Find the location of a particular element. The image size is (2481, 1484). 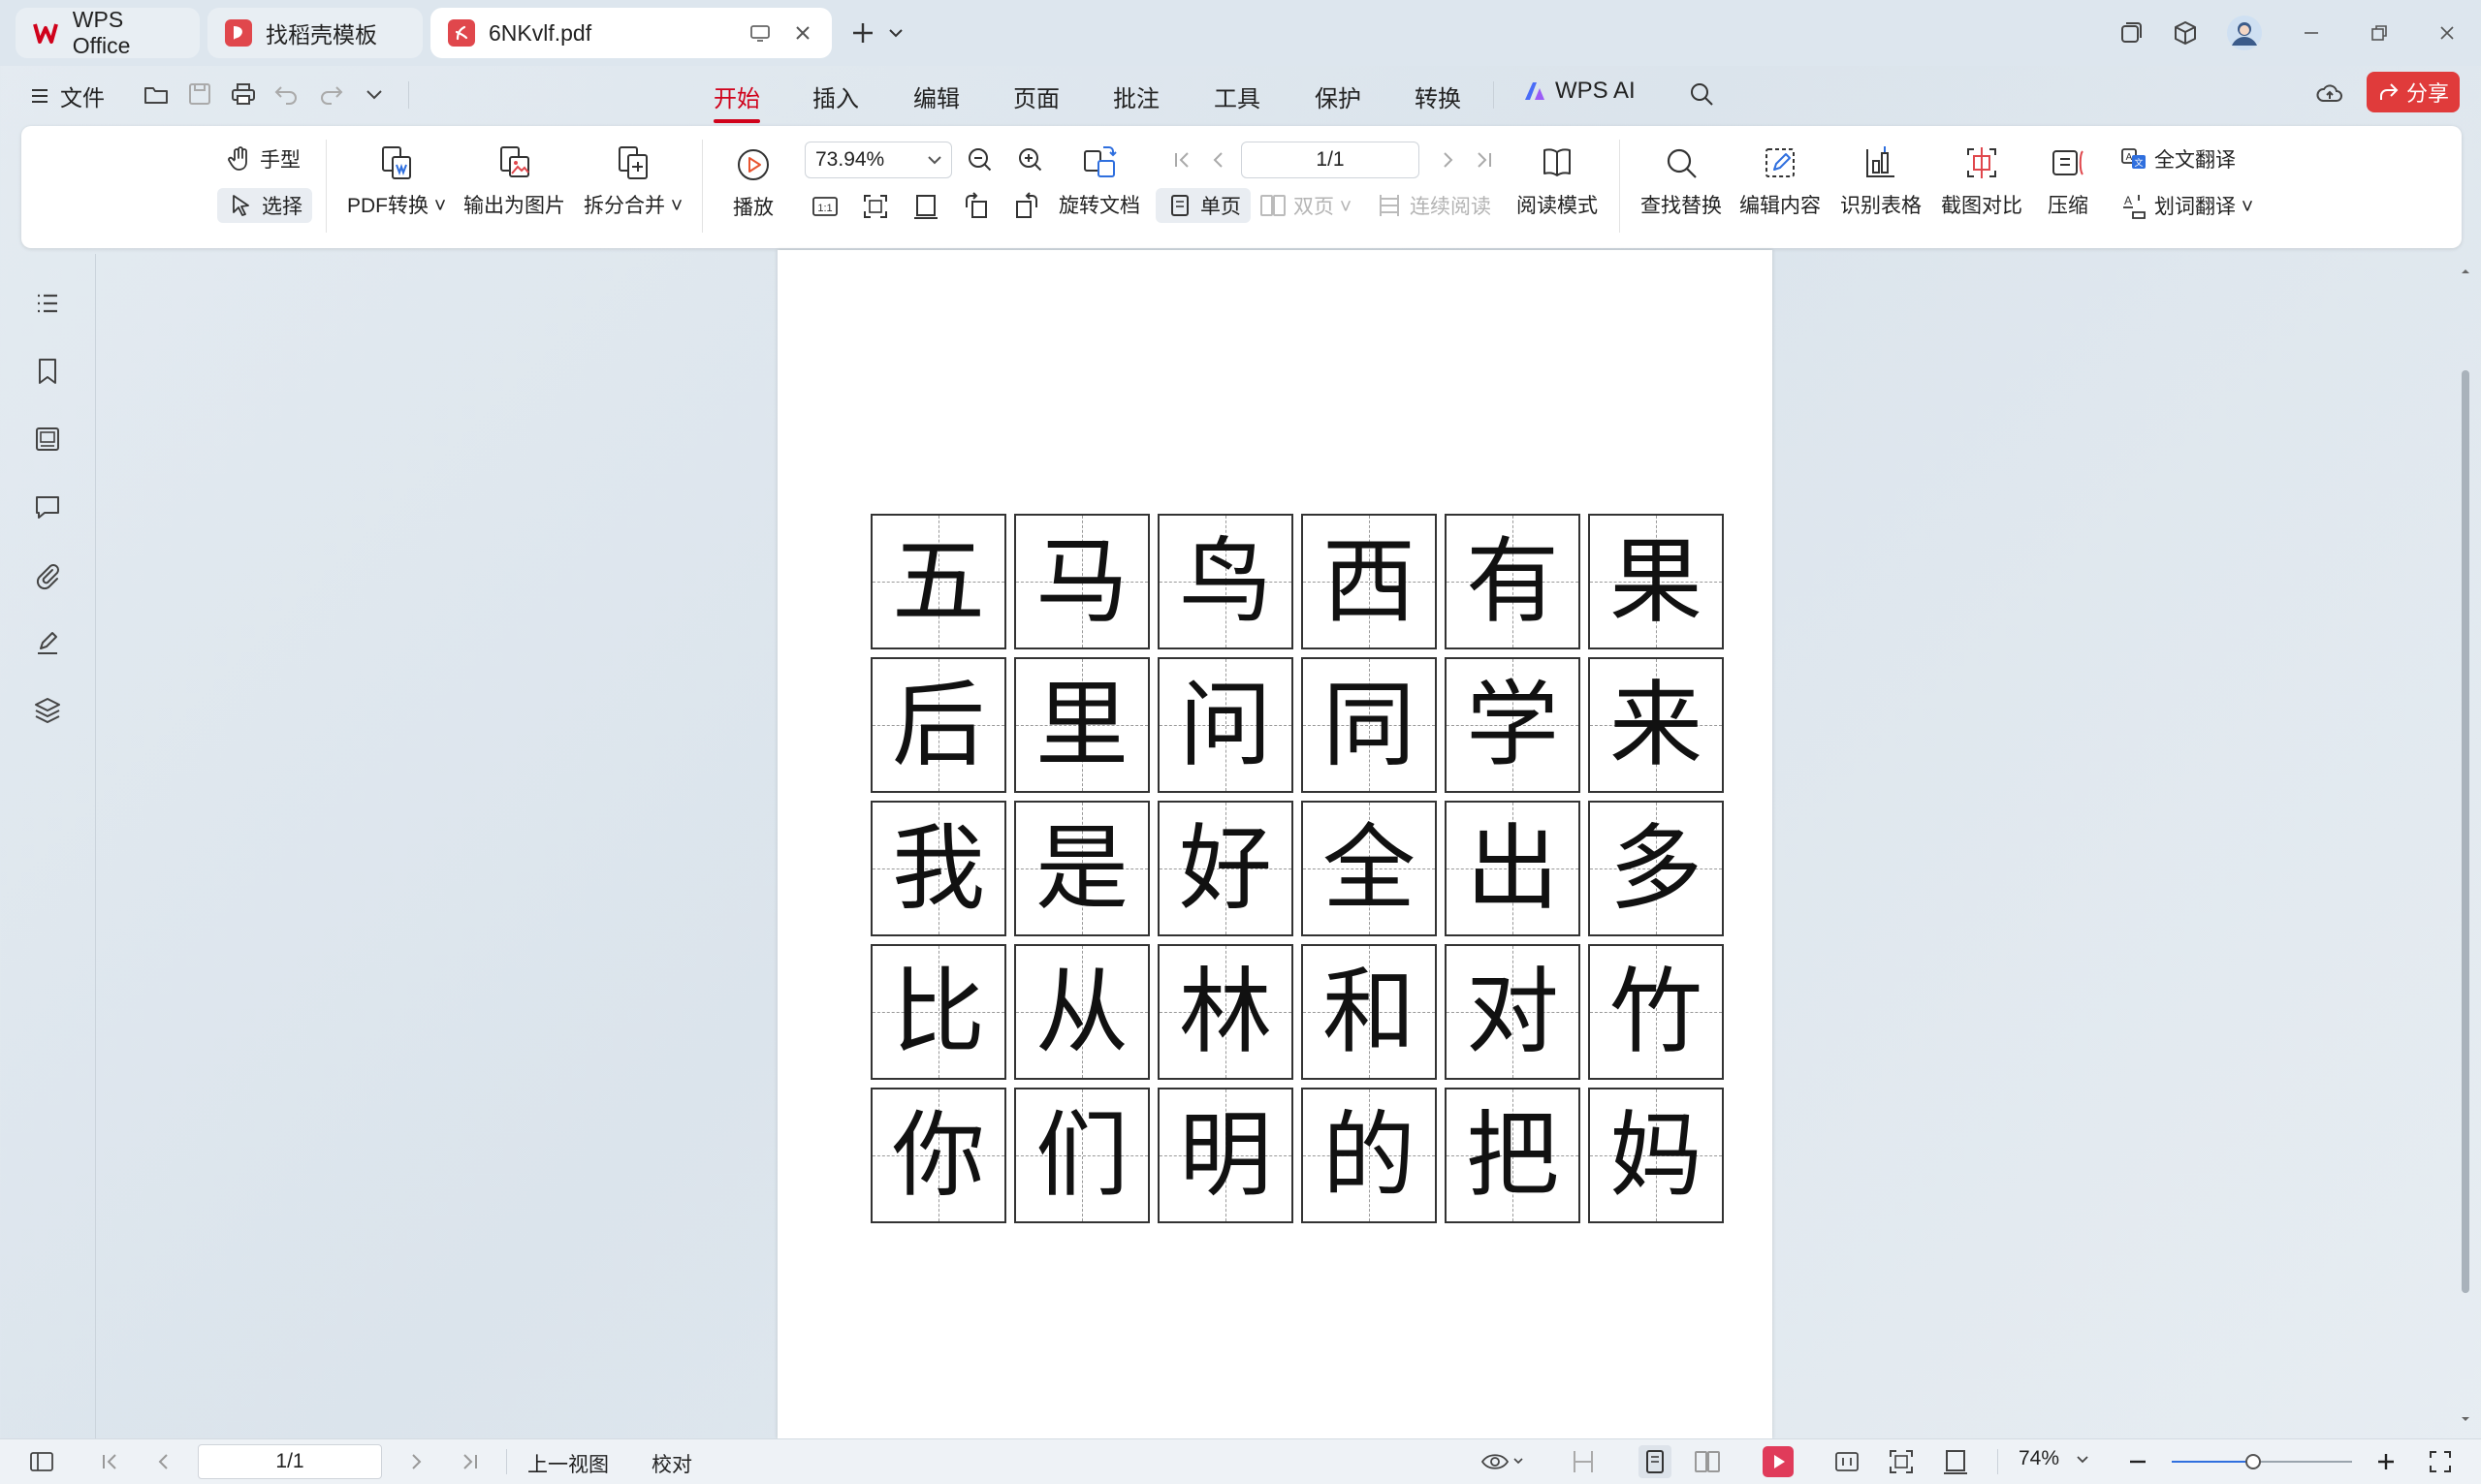

split-merge-button: 拆分合并 ˅ is located at coordinates (633, 181).